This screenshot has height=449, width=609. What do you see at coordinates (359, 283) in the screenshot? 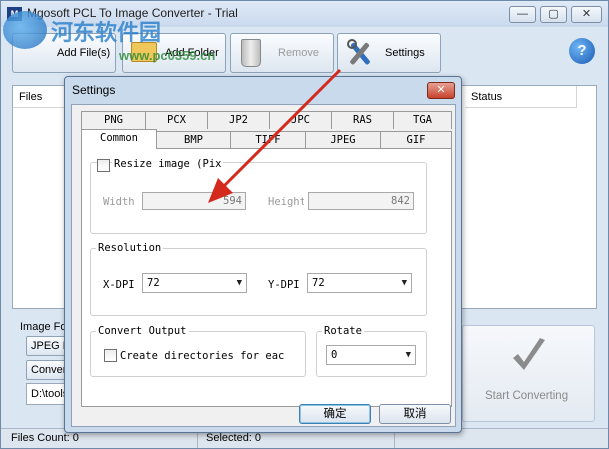
I see `y-dpi-select: 72 ▼` at bounding box center [359, 283].